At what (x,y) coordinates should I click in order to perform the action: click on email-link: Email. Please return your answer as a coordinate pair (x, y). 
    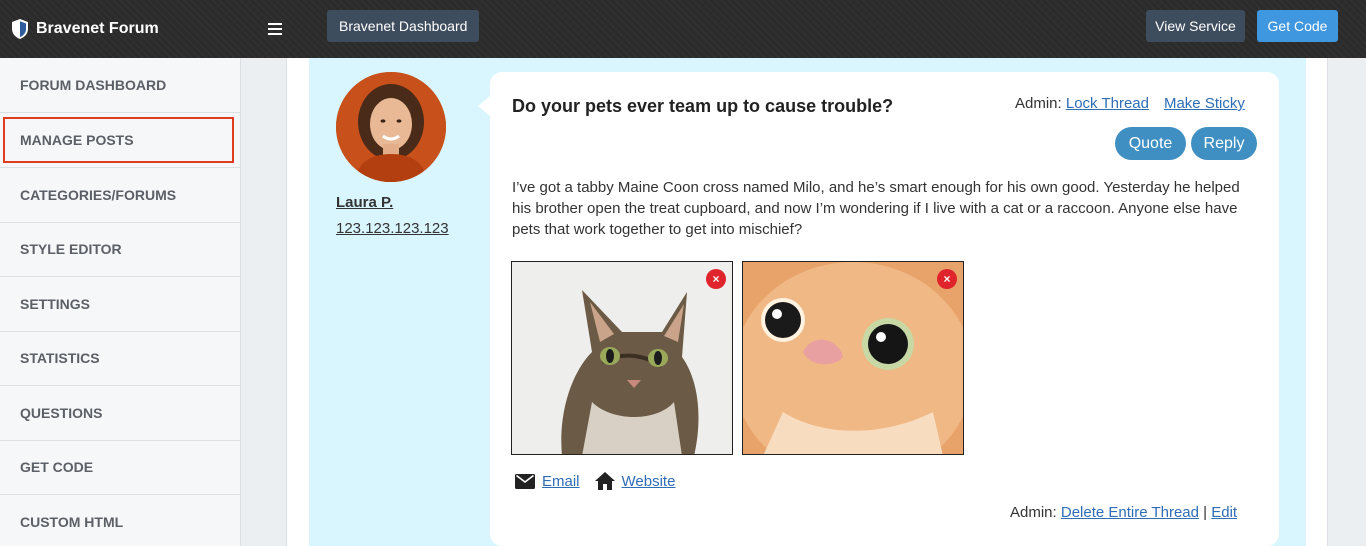
    Looking at the image, I should click on (561, 481).